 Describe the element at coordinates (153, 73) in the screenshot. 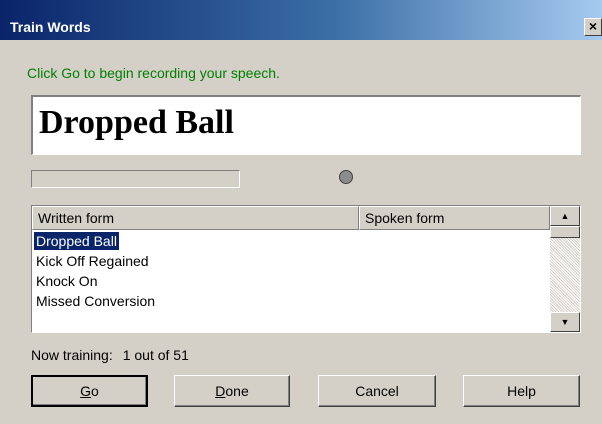

I see `instruction-text: Click Go to begin recording your speech.` at that location.